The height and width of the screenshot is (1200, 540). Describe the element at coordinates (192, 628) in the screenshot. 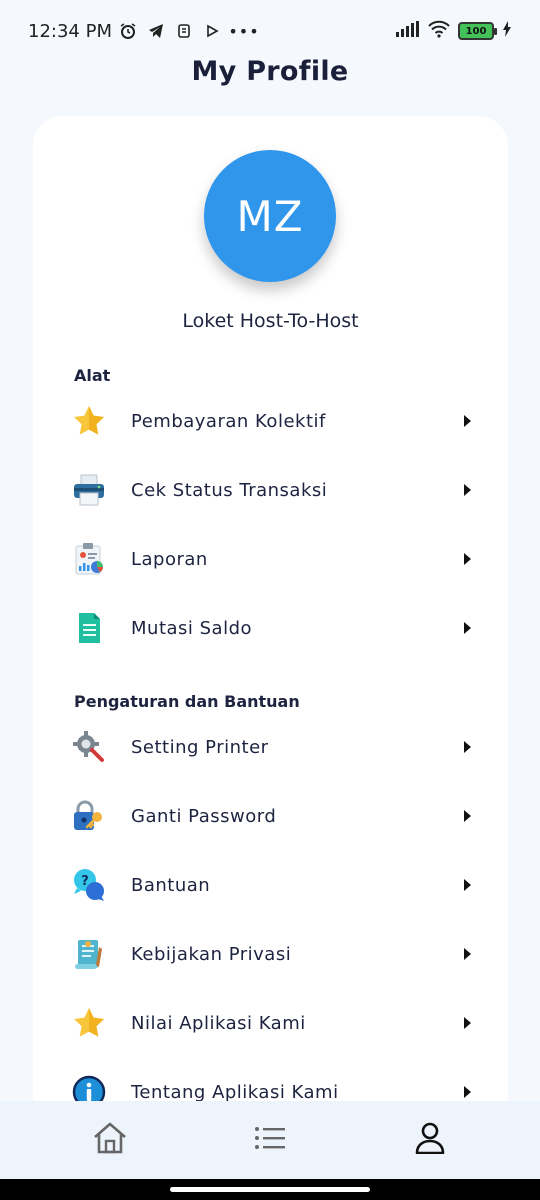

I see `menu-label: Mutasi Saldo` at that location.